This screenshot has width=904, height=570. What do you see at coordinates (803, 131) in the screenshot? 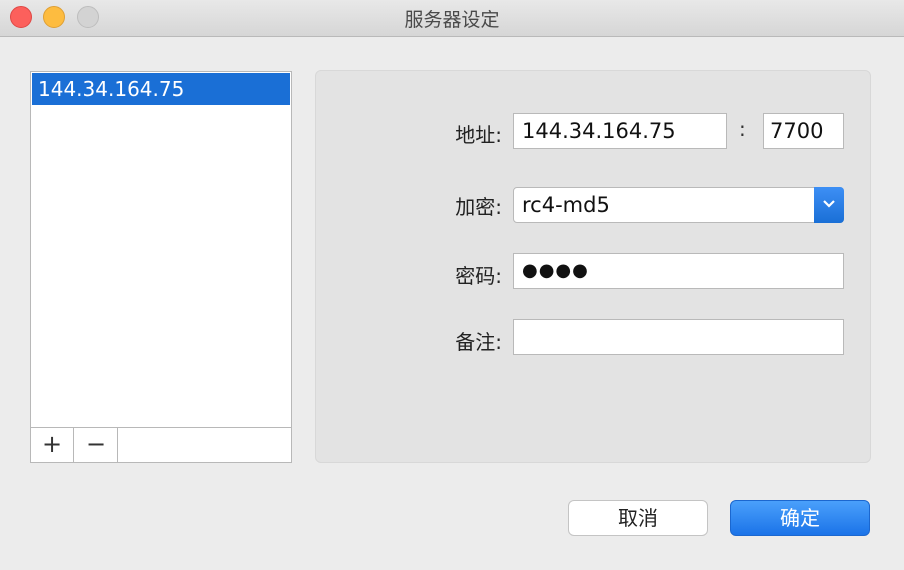
I see `port-field: 7700` at bounding box center [803, 131].